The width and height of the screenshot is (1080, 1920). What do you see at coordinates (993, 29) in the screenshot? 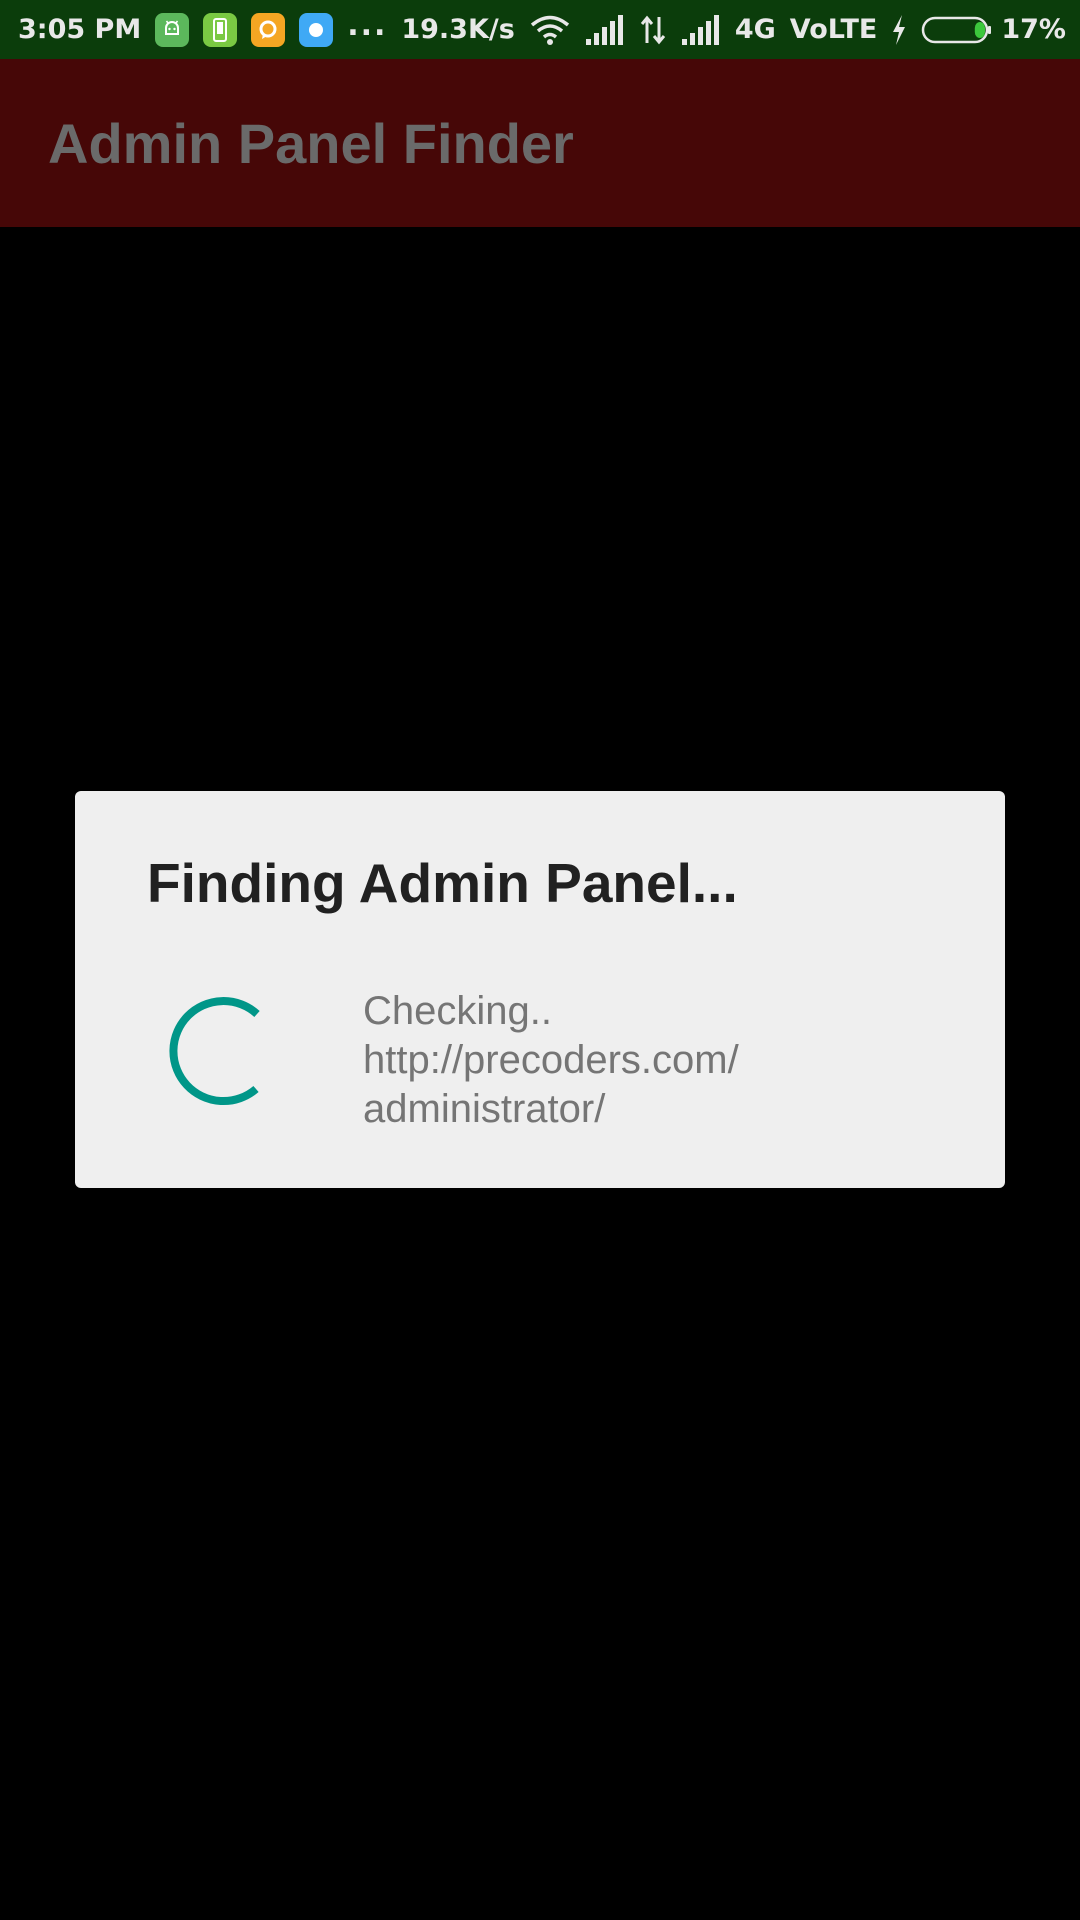
I see `battery-indicator: 17%` at bounding box center [993, 29].